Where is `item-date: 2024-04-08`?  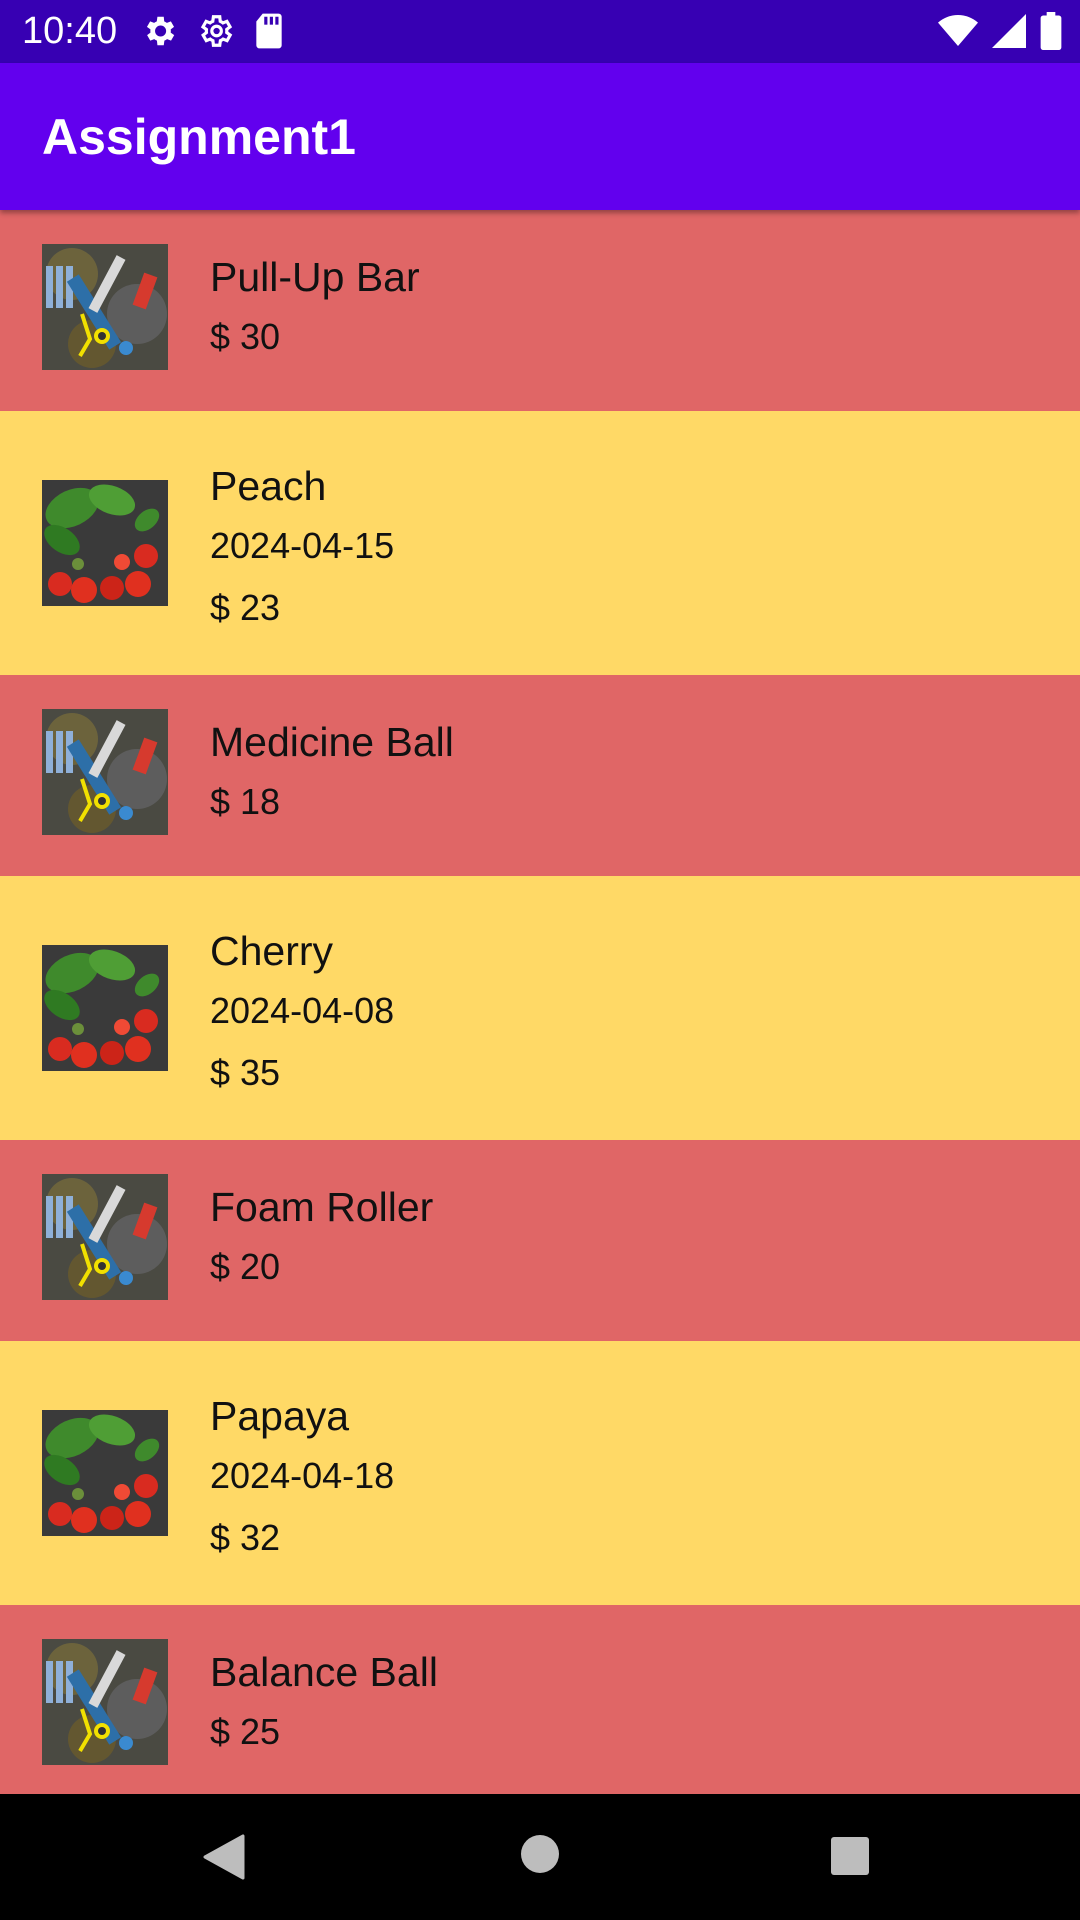
item-date: 2024-04-08 is located at coordinates (302, 1010).